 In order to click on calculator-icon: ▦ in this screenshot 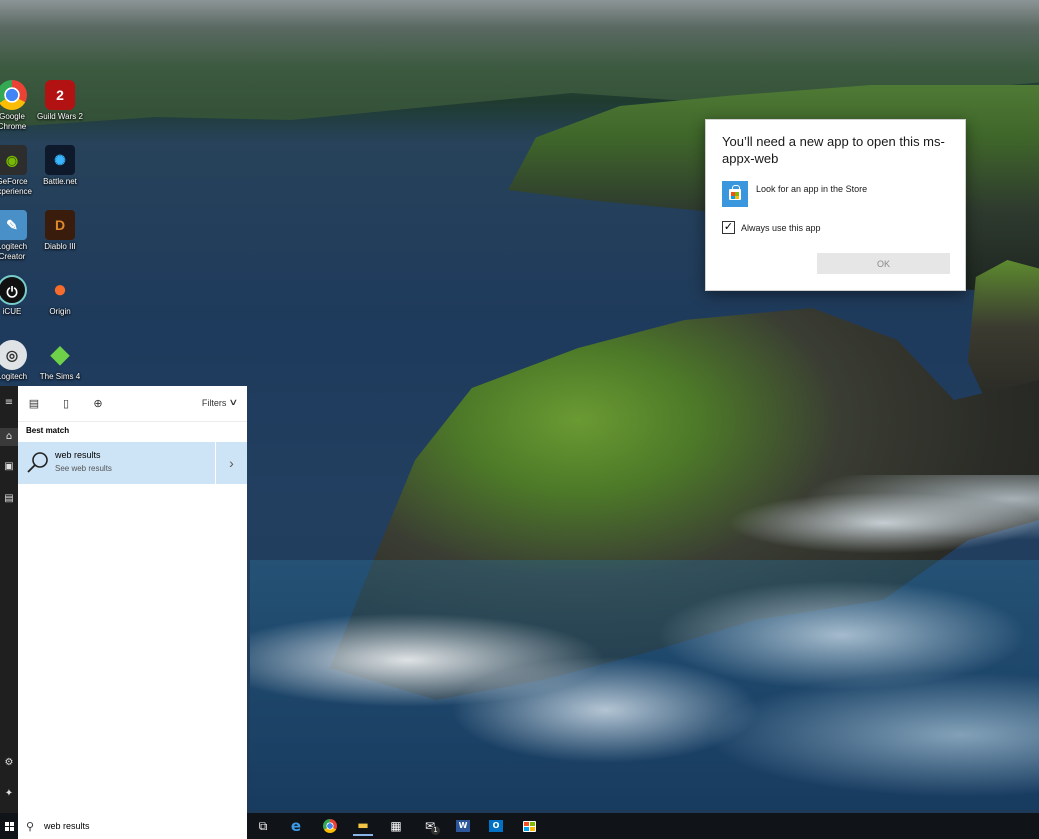, I will do `click(396, 826)`.